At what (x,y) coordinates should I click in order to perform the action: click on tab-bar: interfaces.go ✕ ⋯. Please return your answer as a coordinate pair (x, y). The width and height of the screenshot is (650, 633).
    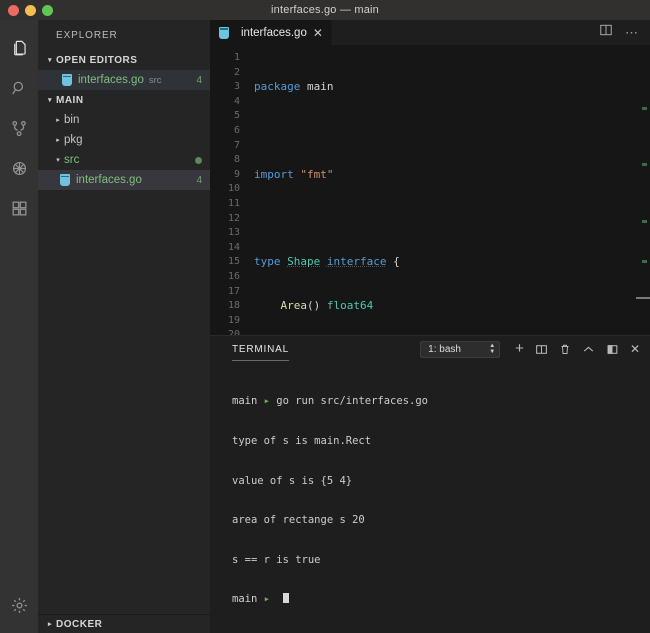
    Looking at the image, I should click on (430, 32).